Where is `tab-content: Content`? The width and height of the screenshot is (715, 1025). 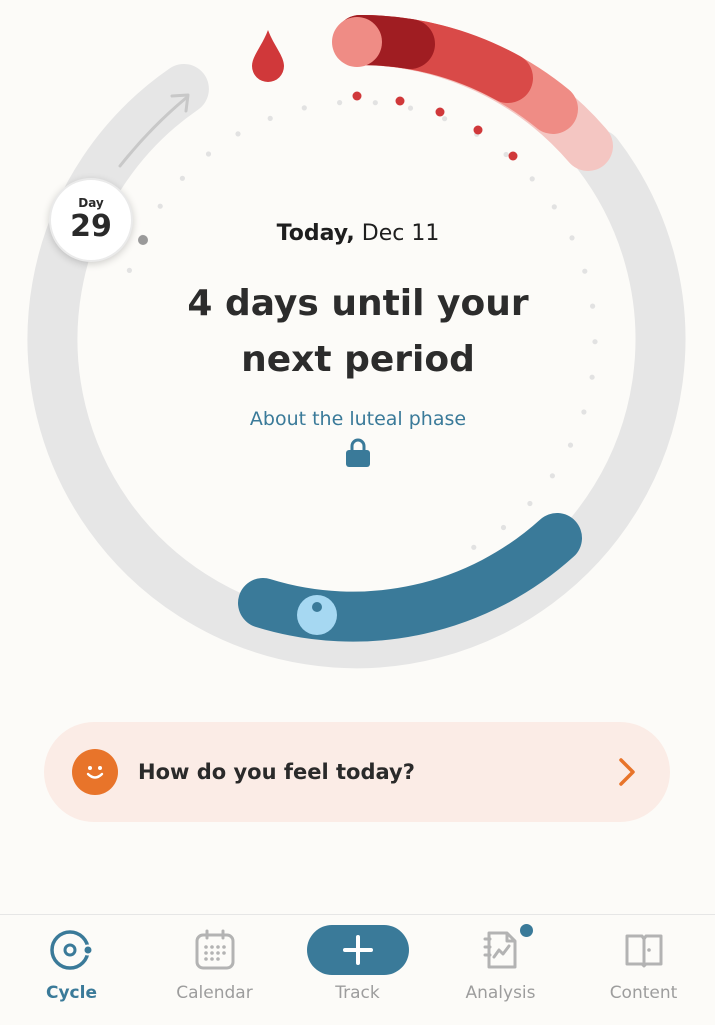 tab-content: Content is located at coordinates (643, 970).